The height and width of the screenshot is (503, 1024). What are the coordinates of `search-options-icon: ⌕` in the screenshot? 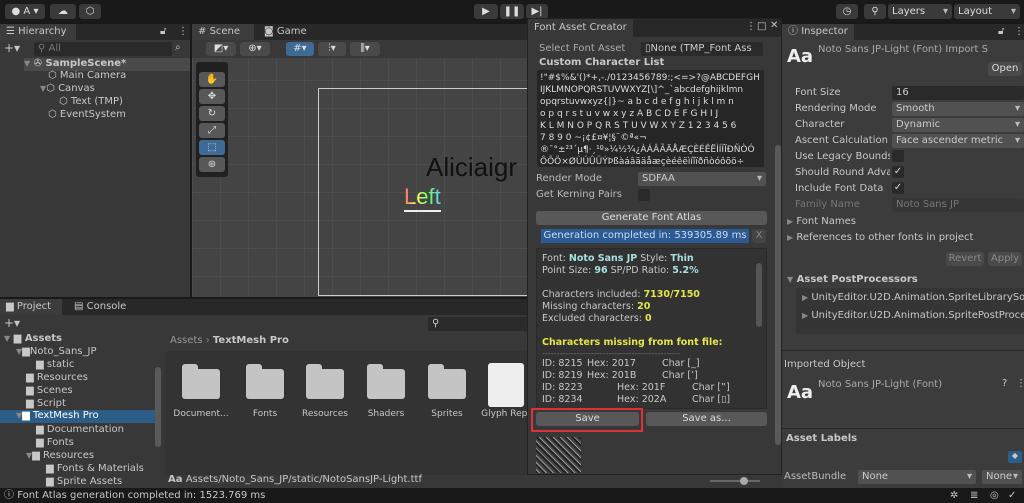 It's located at (178, 47).